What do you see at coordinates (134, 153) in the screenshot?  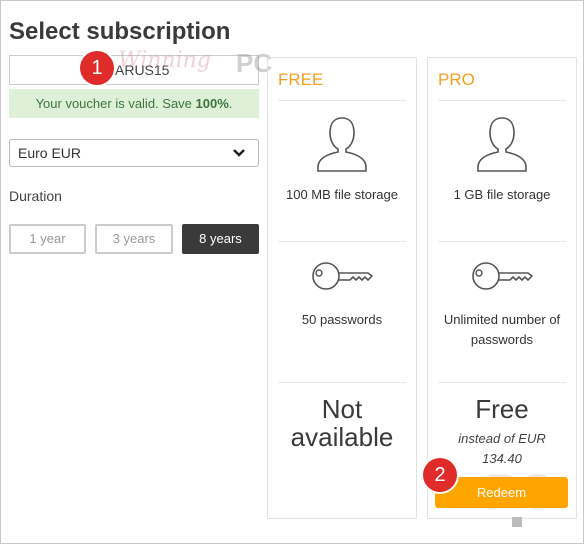 I see `currency-select: Euro EUR` at bounding box center [134, 153].